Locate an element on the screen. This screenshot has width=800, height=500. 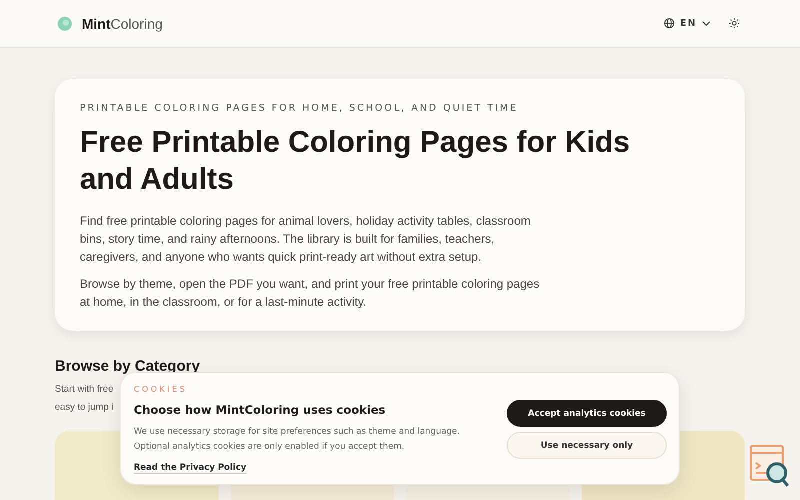
cookie-text: We use necessary storage for site preferences such as theme and language. Optional analytics cookies are only enabled if you accept them. is located at coordinates (297, 440).